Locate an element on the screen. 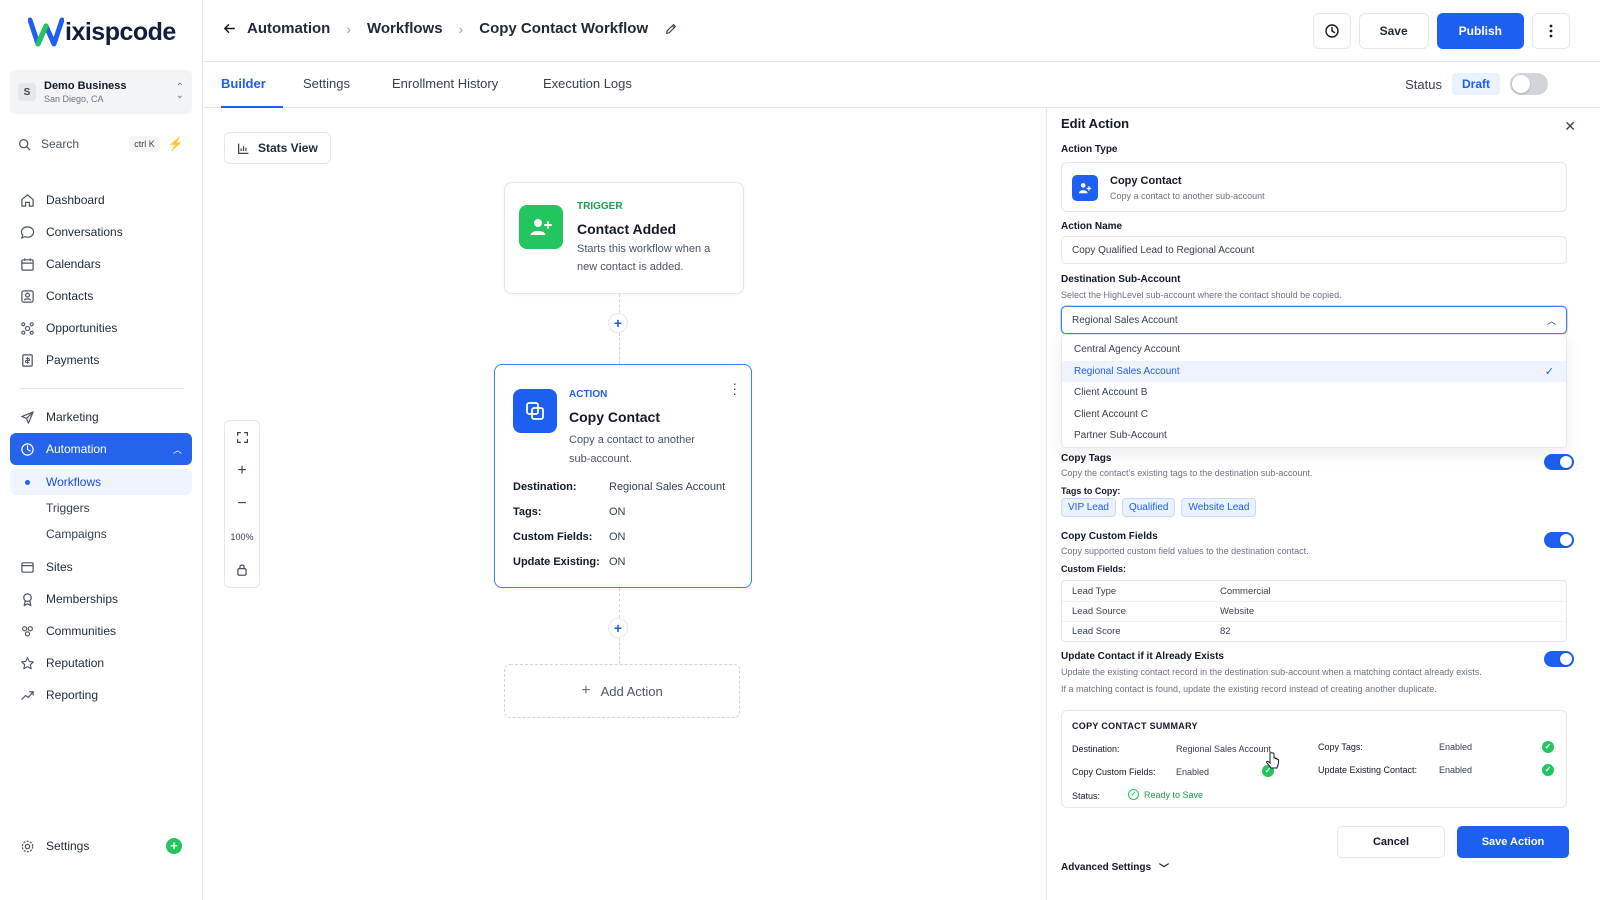 The image size is (1600, 900). zoom-in-button: + is located at coordinates (242, 470).